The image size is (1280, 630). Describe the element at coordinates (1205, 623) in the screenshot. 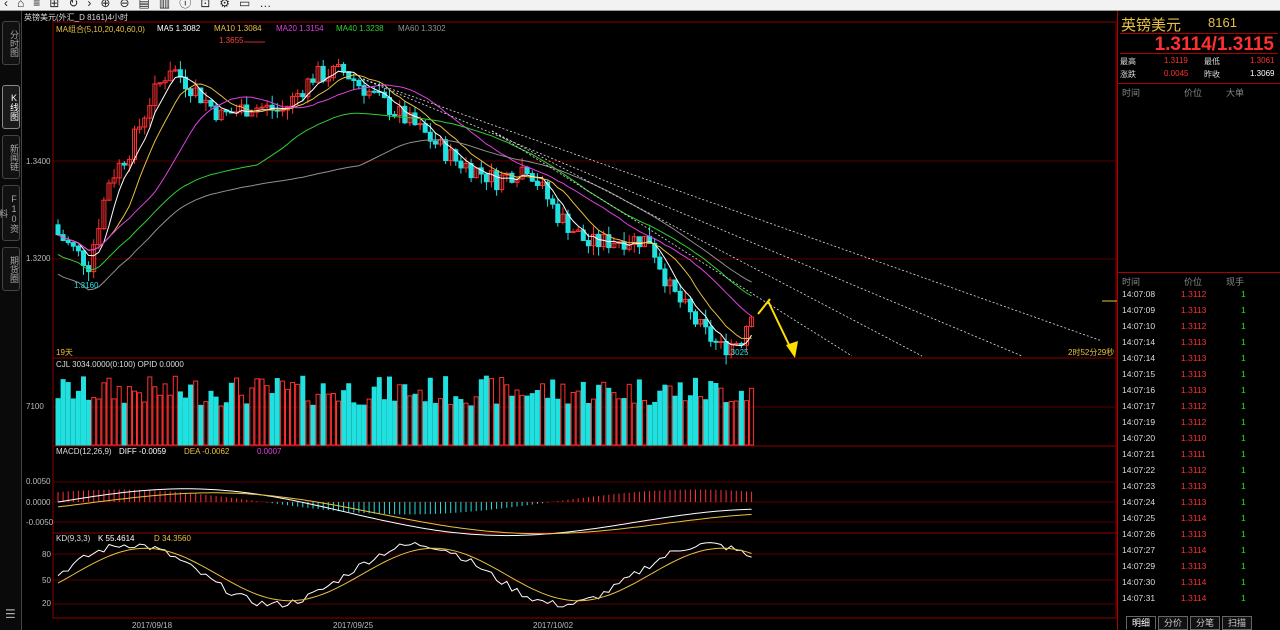

I see `tab-trade-ticks: 分笔` at that location.